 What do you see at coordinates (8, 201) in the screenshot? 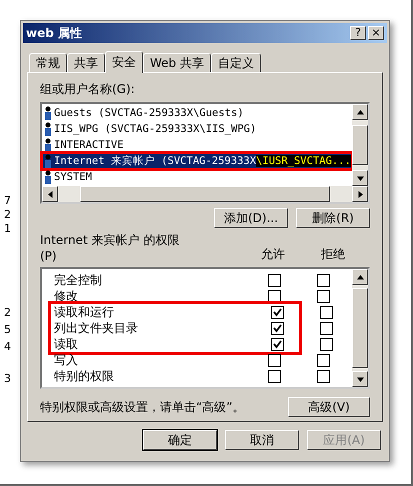
I see `background-text: 7` at bounding box center [8, 201].